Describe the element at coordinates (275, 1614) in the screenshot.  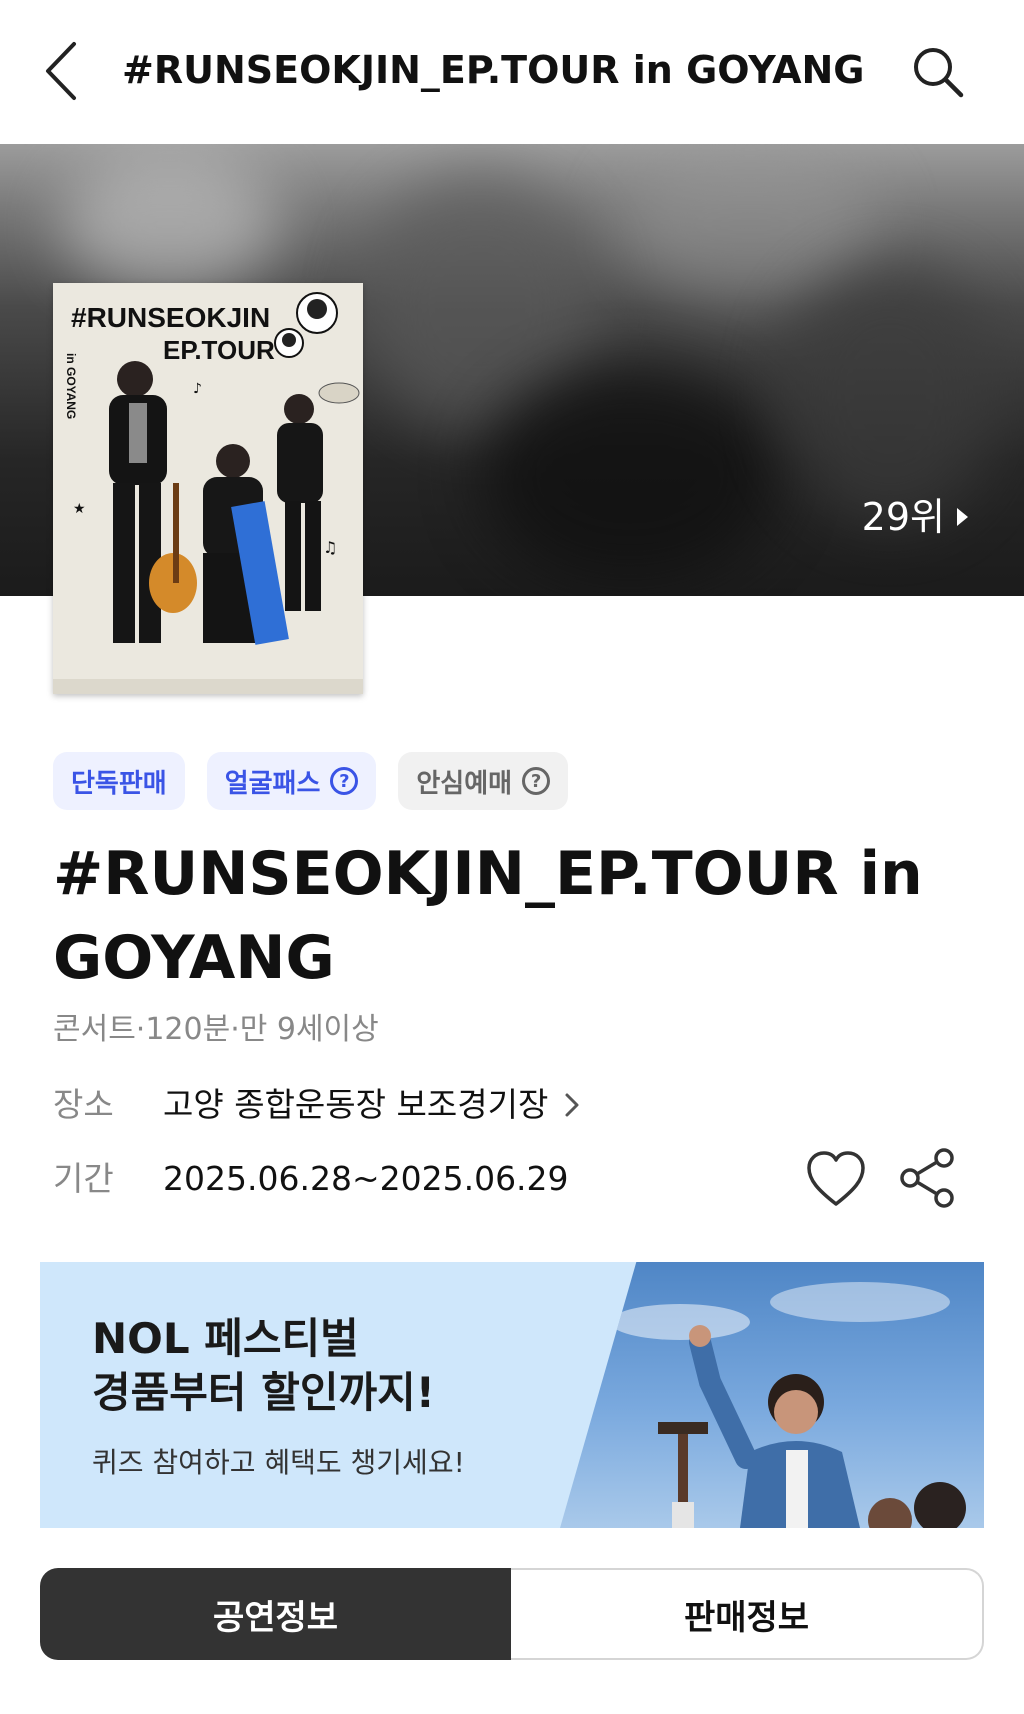
I see `tab-performance-info: 공연정보` at that location.